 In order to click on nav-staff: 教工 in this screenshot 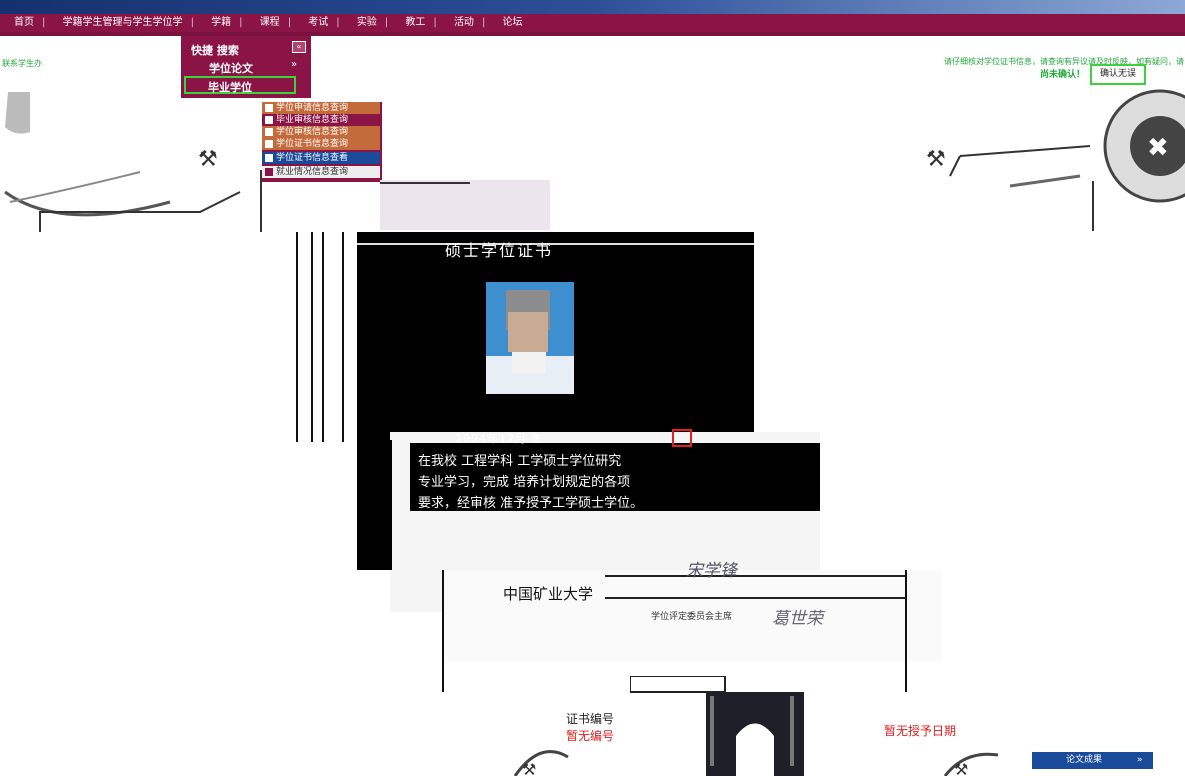, I will do `click(415, 22)`.